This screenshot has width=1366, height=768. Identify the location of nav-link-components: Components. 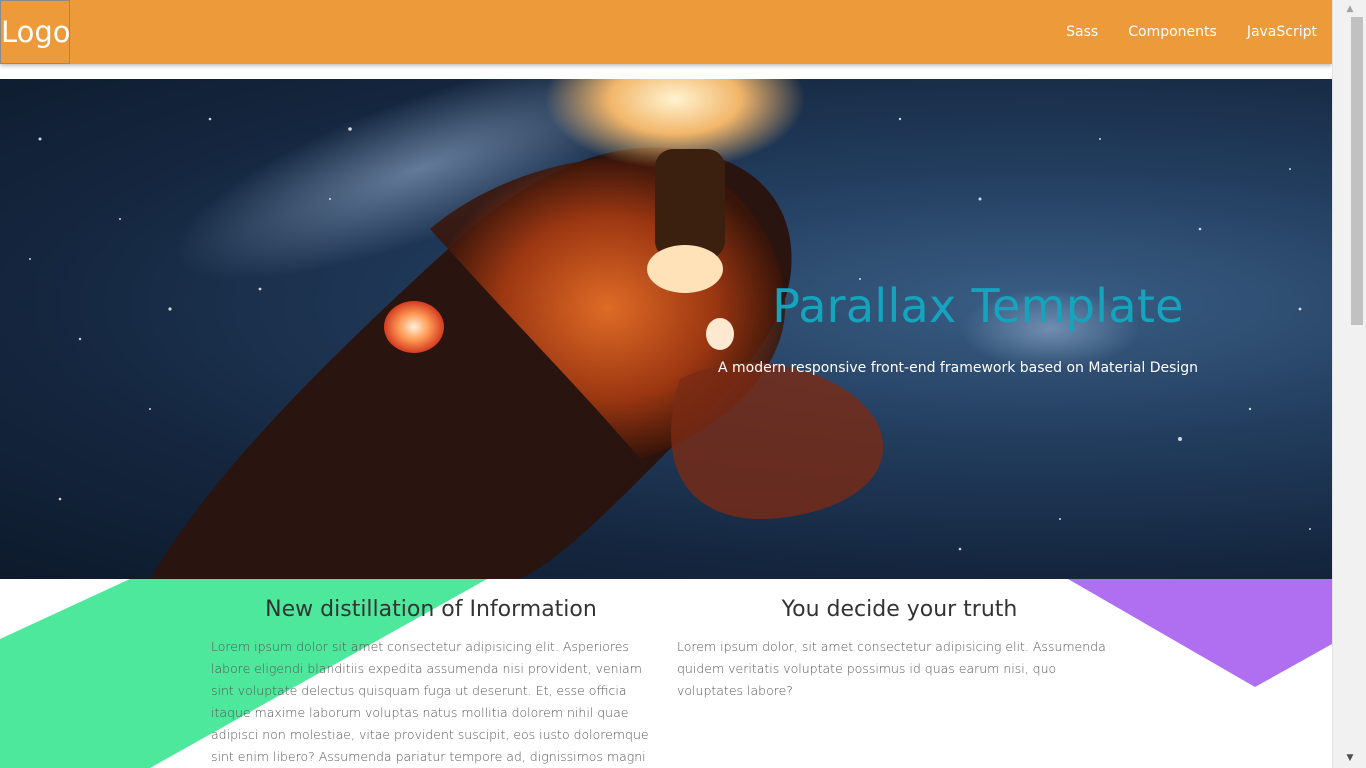
(1172, 32).